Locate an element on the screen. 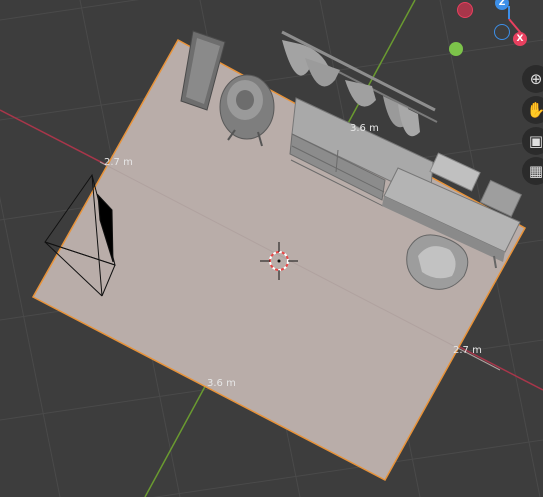 The width and height of the screenshot is (543, 497). gizmo-y-axis-icon is located at coordinates (456, 49).